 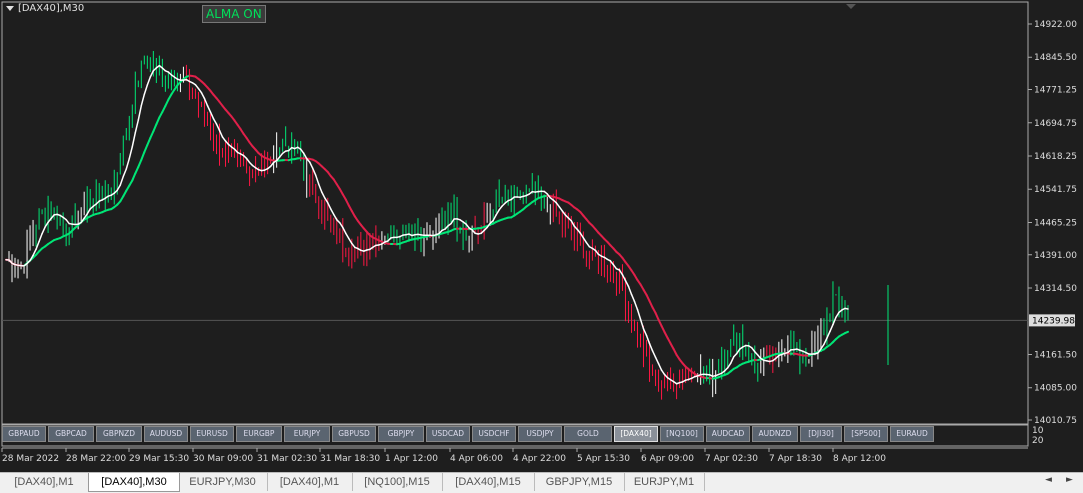 What do you see at coordinates (494, 434) in the screenshot?
I see `symbol-button-usdchf: USDCHF` at bounding box center [494, 434].